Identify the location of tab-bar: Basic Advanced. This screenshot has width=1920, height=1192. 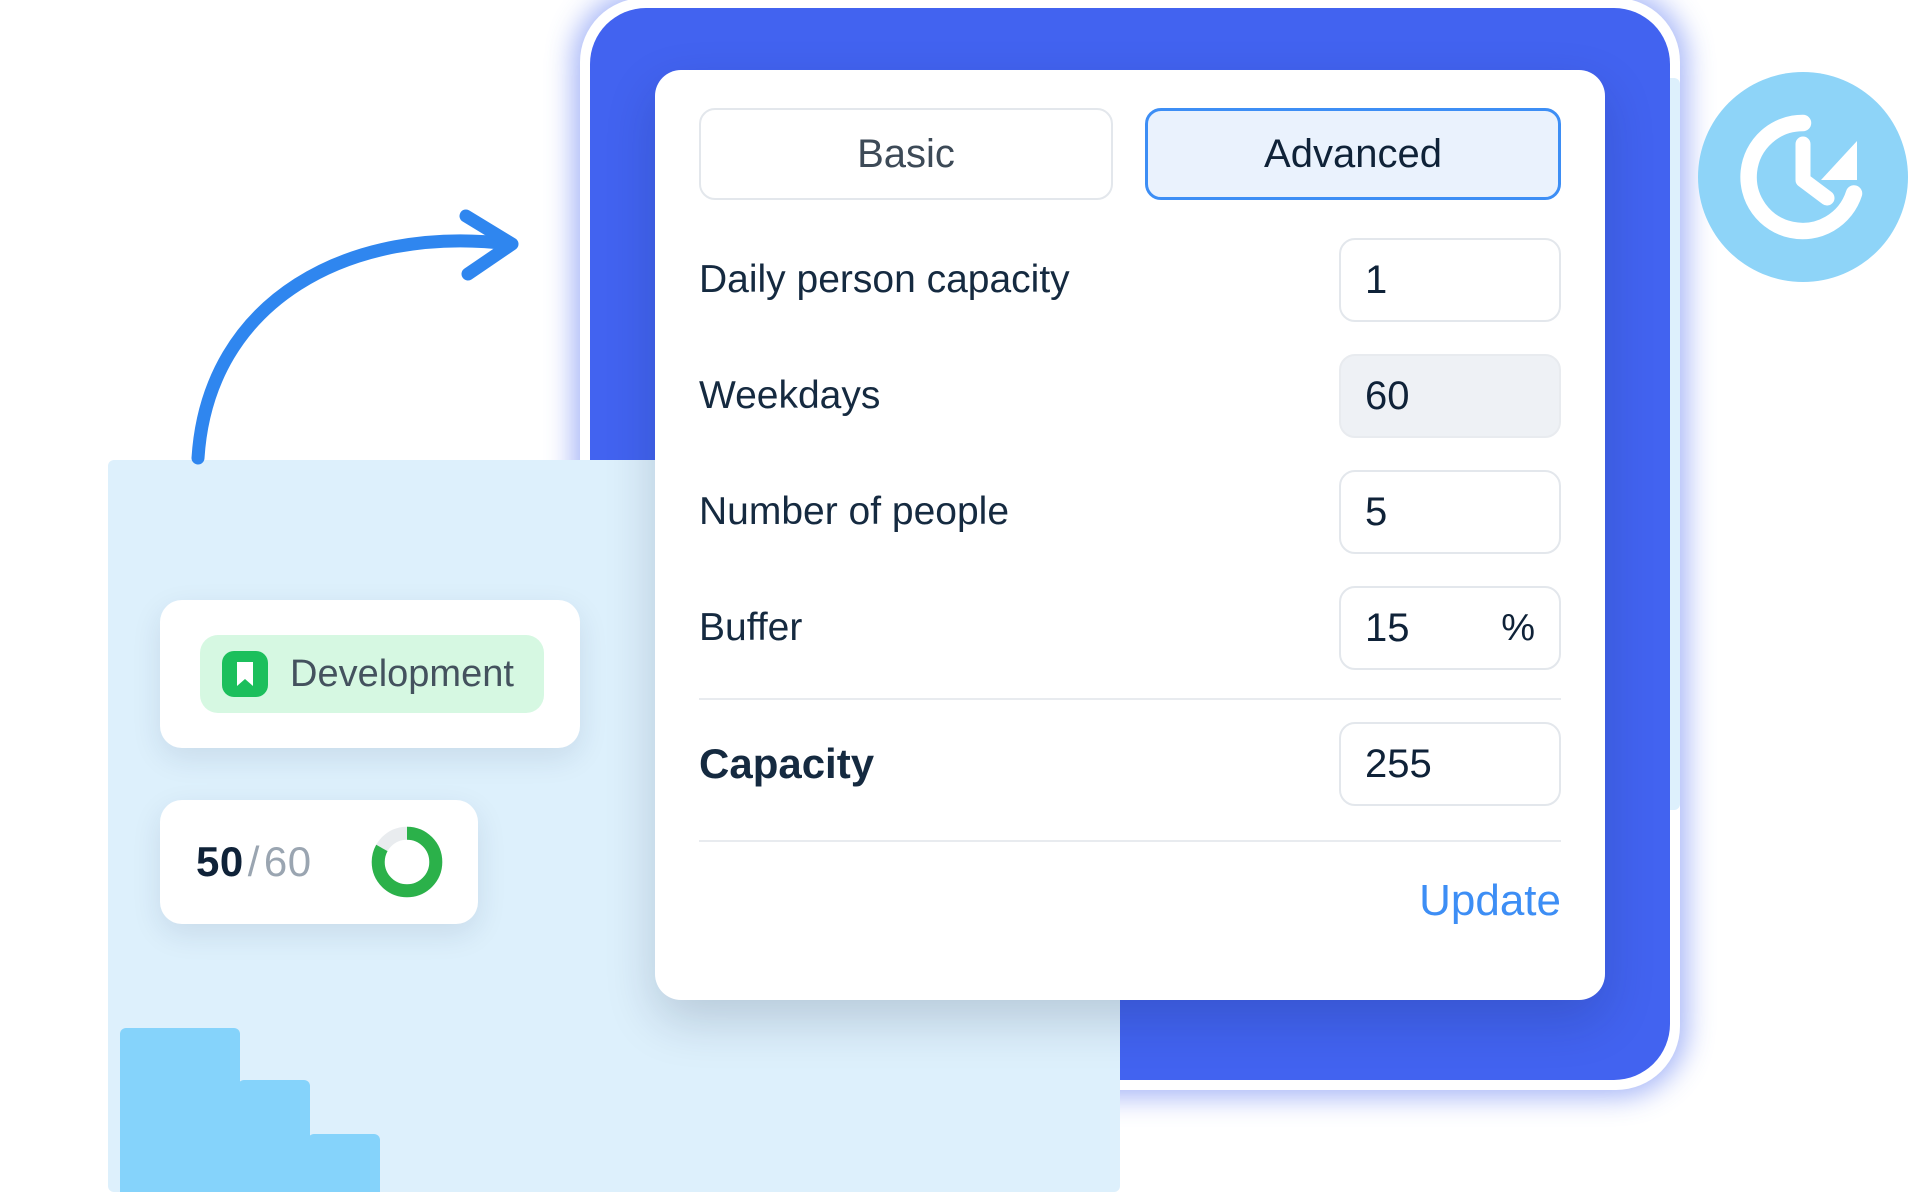
(1130, 146).